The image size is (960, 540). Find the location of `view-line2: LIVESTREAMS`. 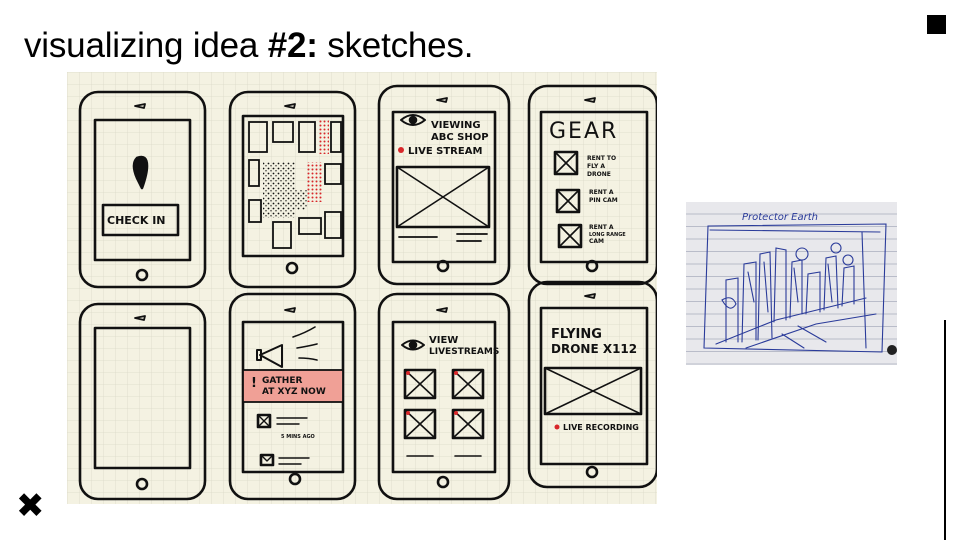

view-line2: LIVESTREAMS is located at coordinates (464, 352).